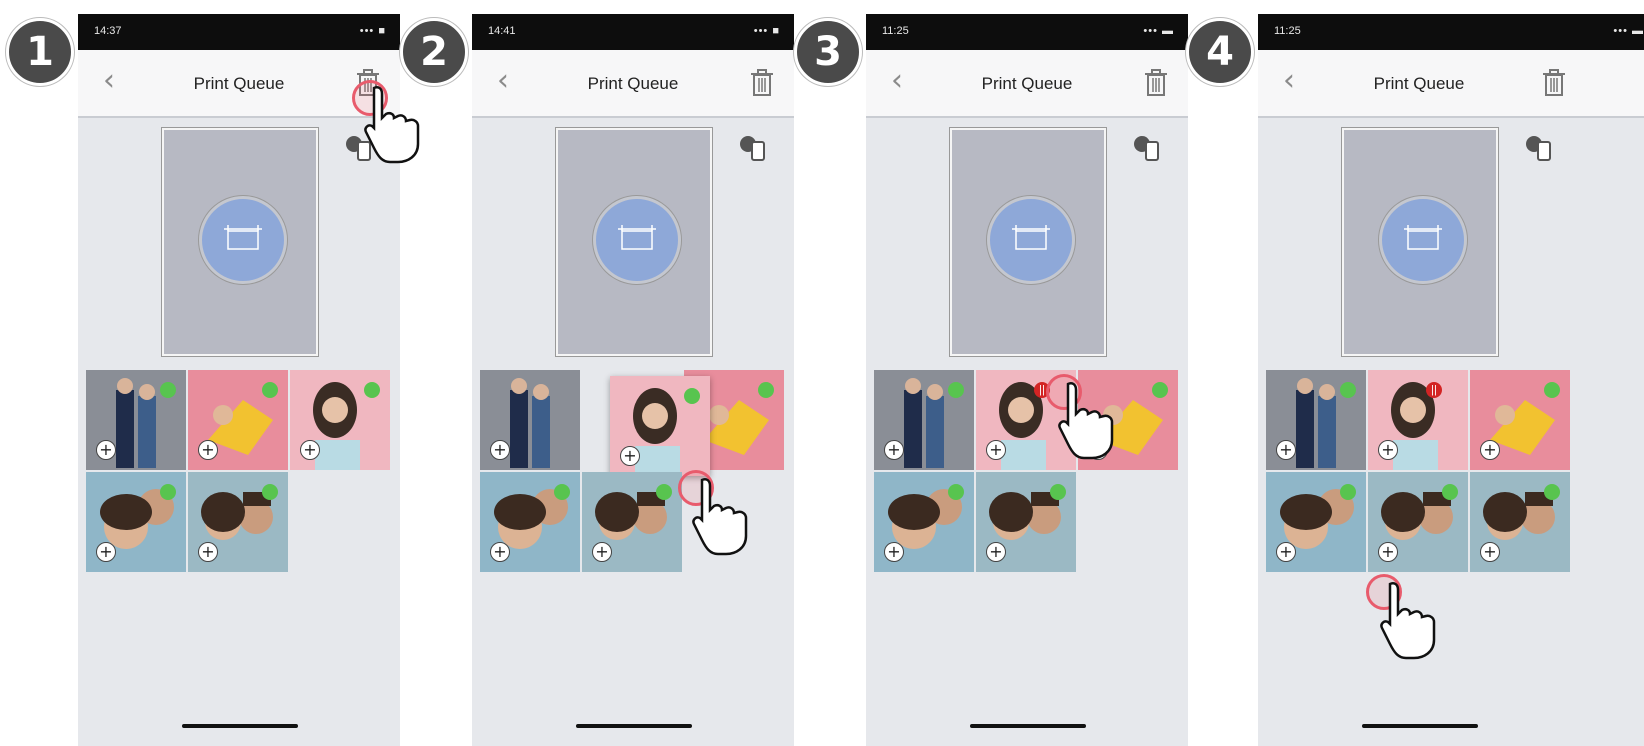 Image resolution: width=1644 pixels, height=746 pixels. What do you see at coordinates (1520, 522) in the screenshot?
I see `photo-thumbnail-copy: +` at bounding box center [1520, 522].